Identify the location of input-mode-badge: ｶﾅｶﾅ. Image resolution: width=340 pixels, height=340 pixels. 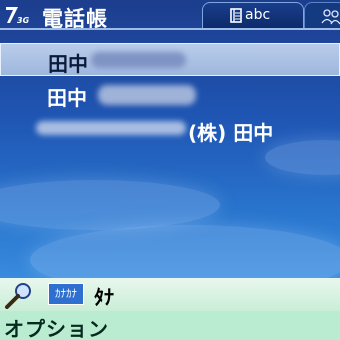
(66, 294).